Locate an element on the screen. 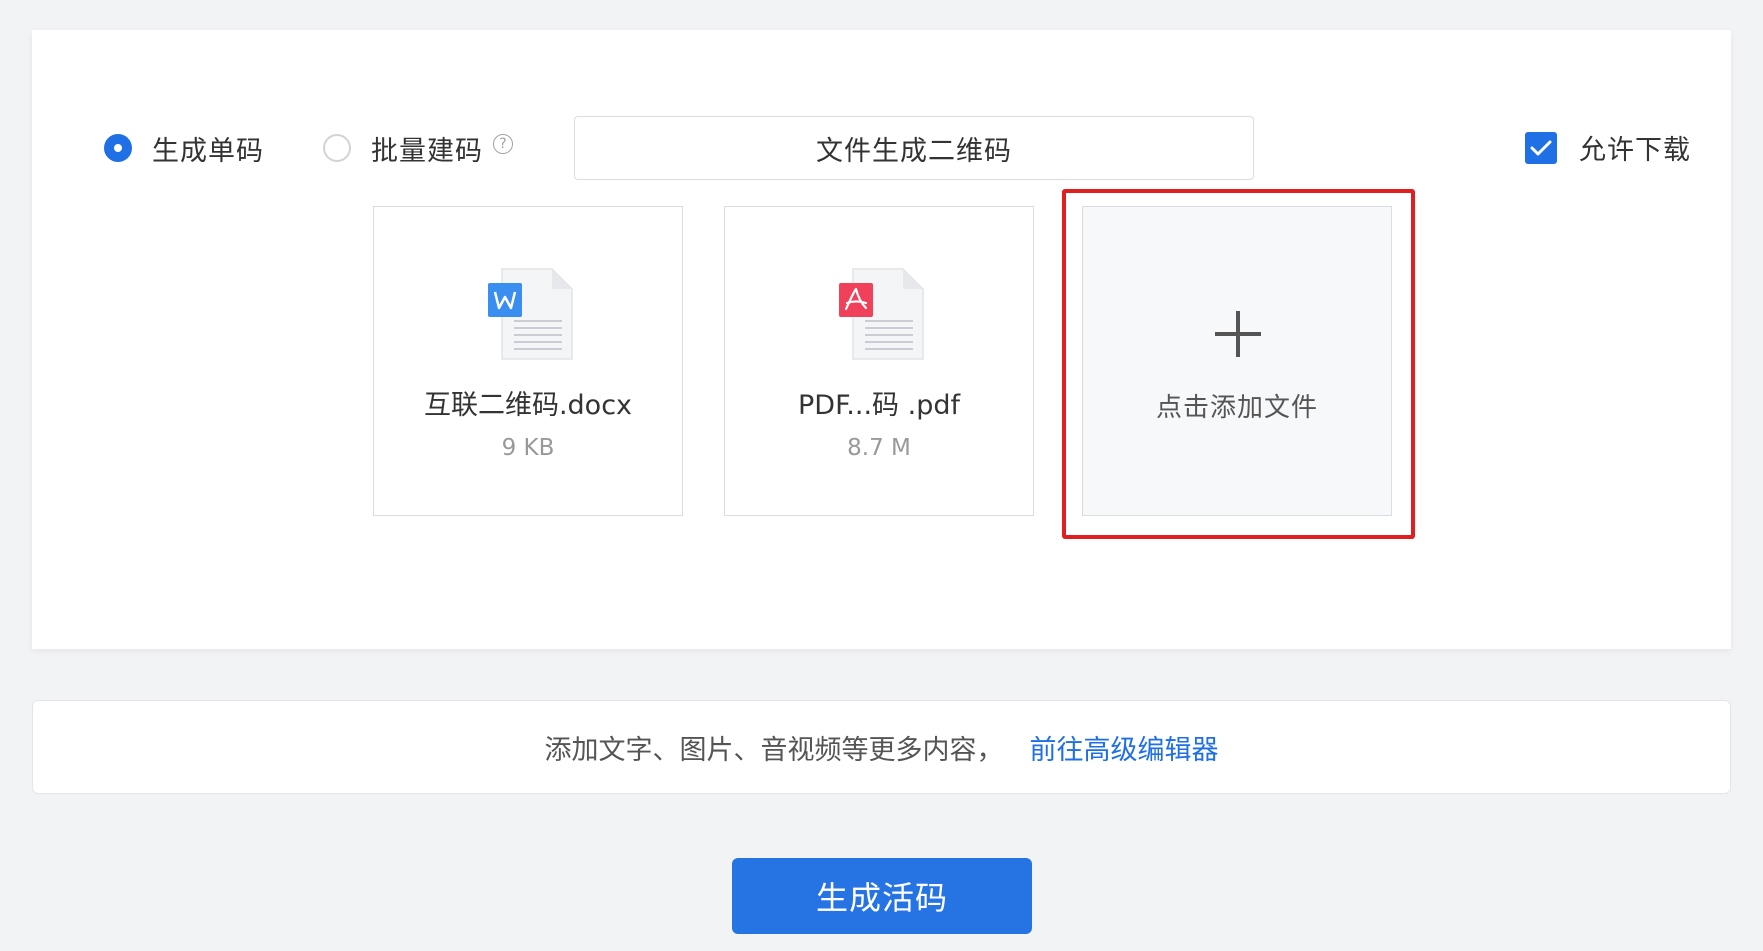 This screenshot has height=951, width=1763. mode-batch-label: 批量建码 is located at coordinates (427, 151).